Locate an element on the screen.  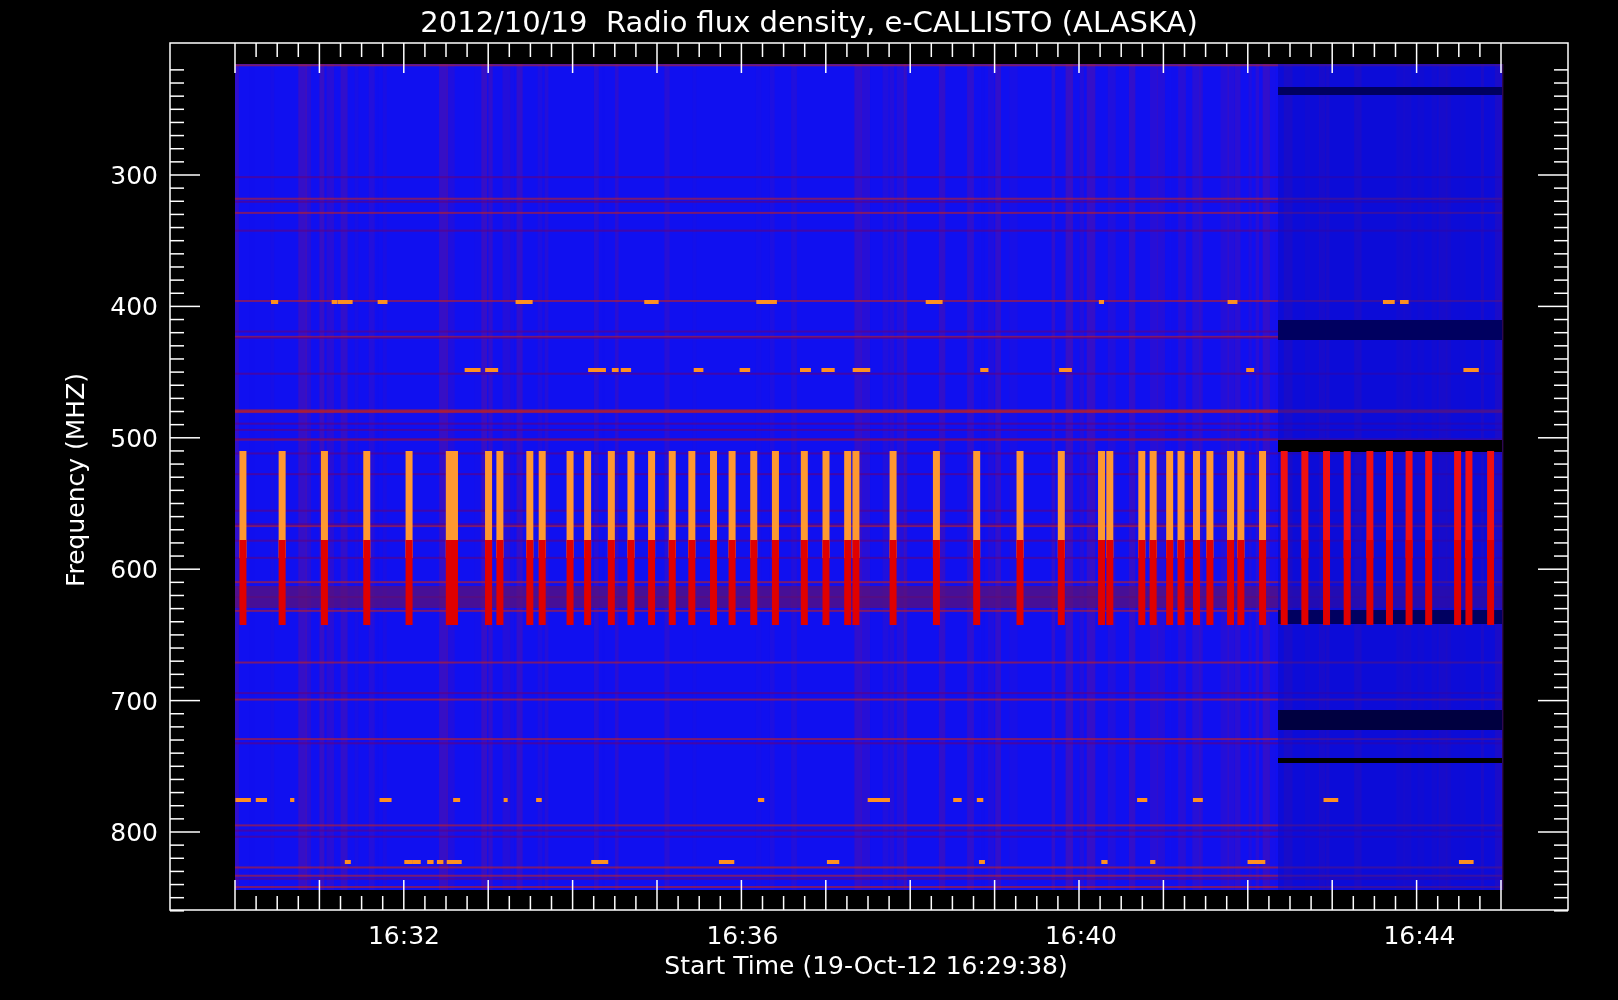
y-tick-label: 500 is located at coordinates (134, 438).